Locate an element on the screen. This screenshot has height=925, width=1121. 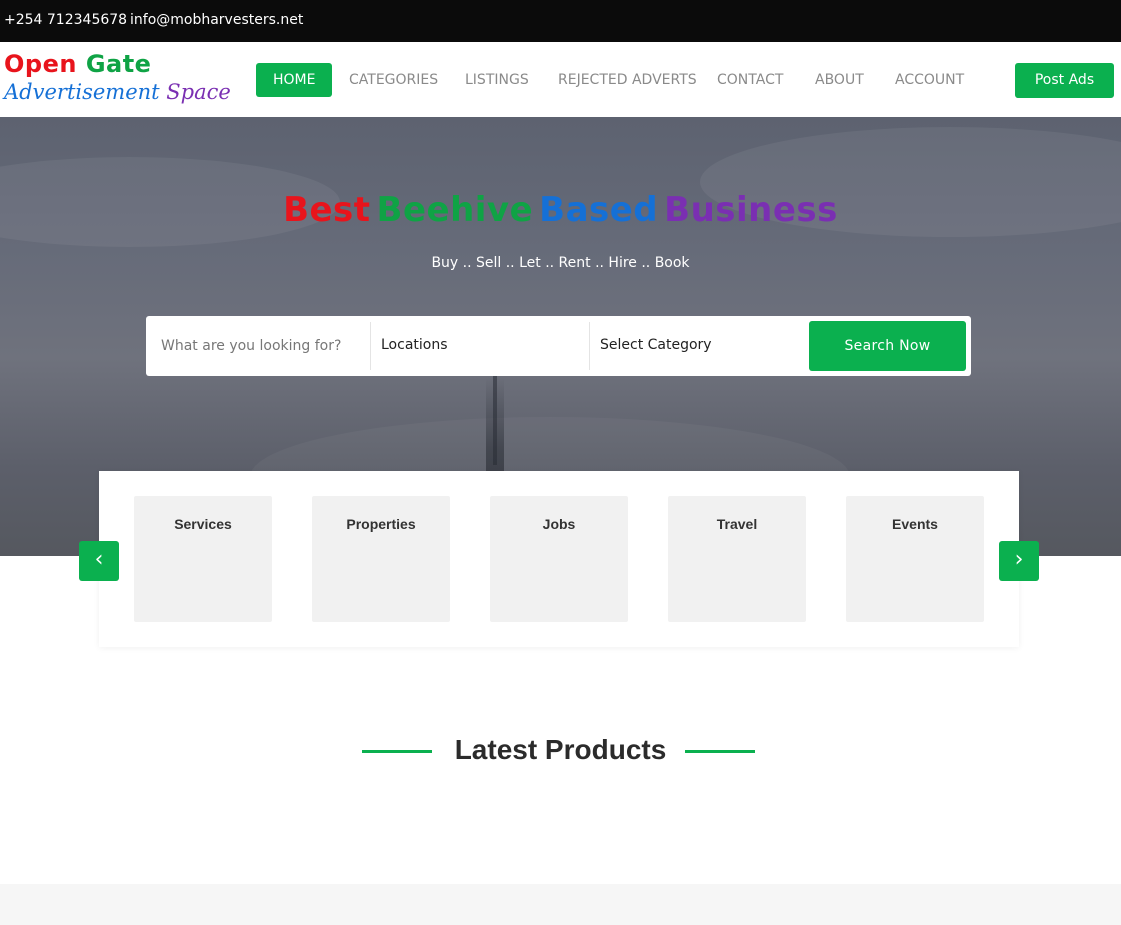
site-logo: Open Gate Advertisement Space is located at coordinates (117, 80).